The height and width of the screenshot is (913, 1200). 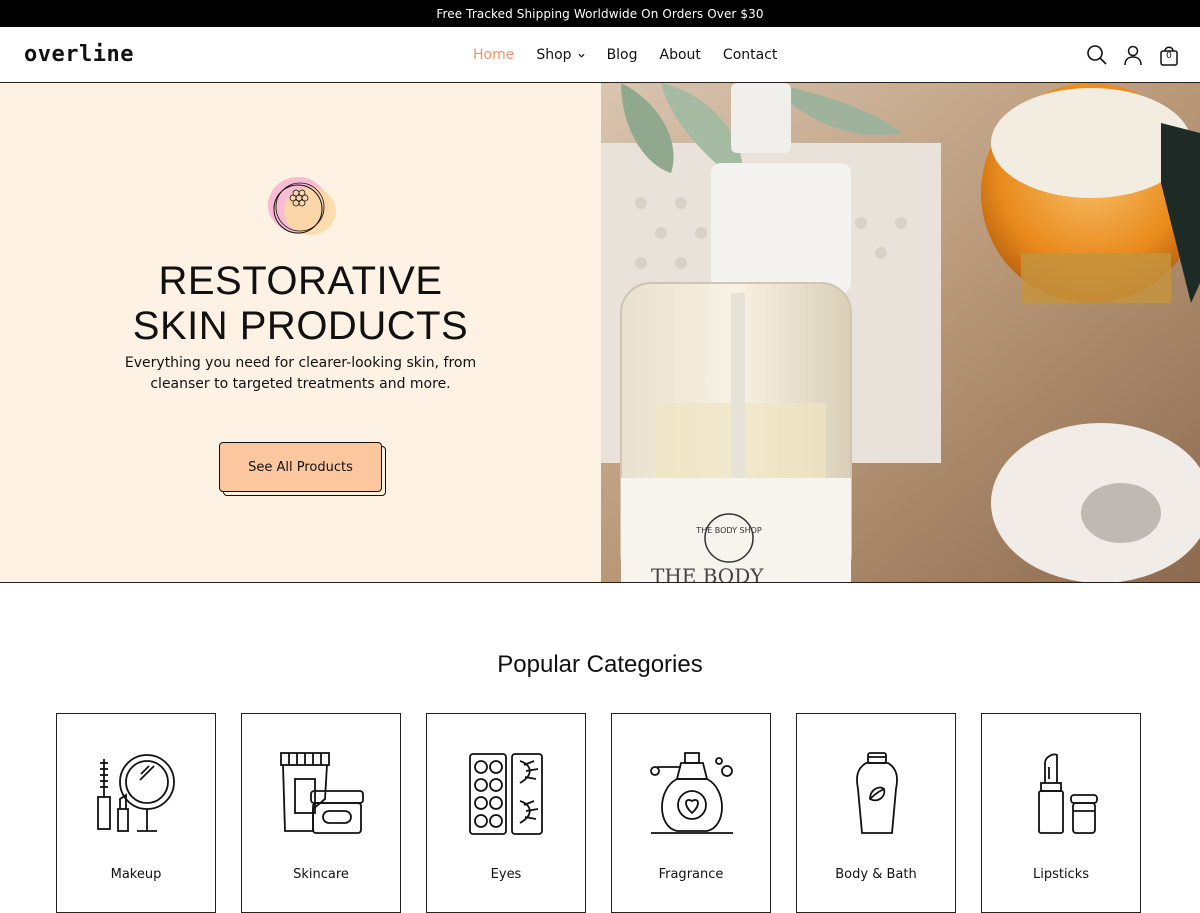 I want to click on site-logo: overline, so click(x=79, y=54).